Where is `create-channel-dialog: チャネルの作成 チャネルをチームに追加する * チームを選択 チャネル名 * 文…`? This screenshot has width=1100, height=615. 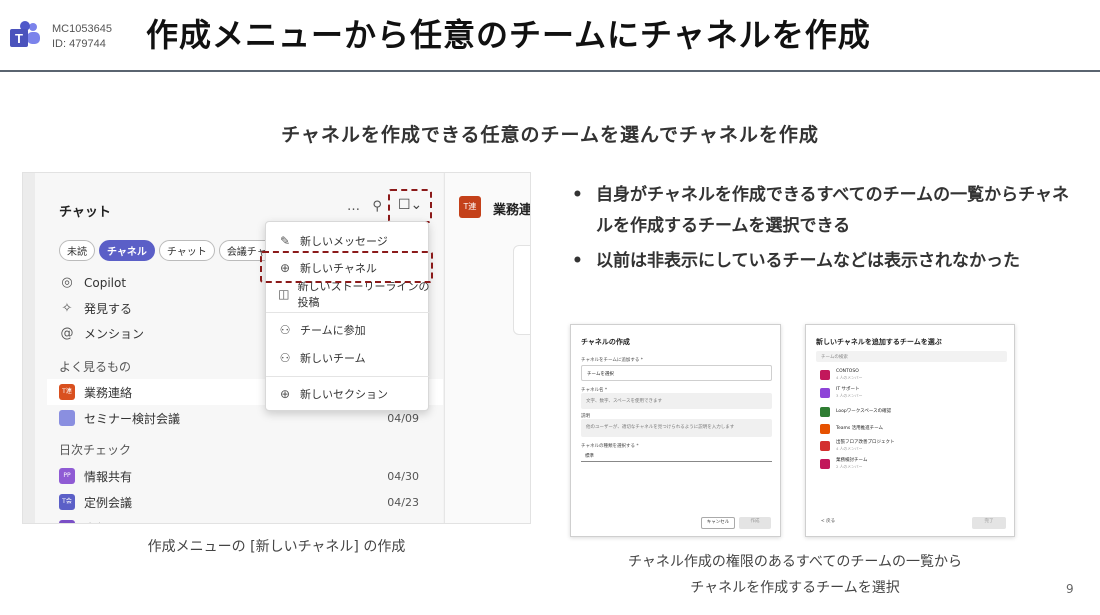
create-channel-dialog: チャネルの作成 チャネルをチームに追加する * チームを選択 チャネル名 * 文… is located at coordinates (675, 430).